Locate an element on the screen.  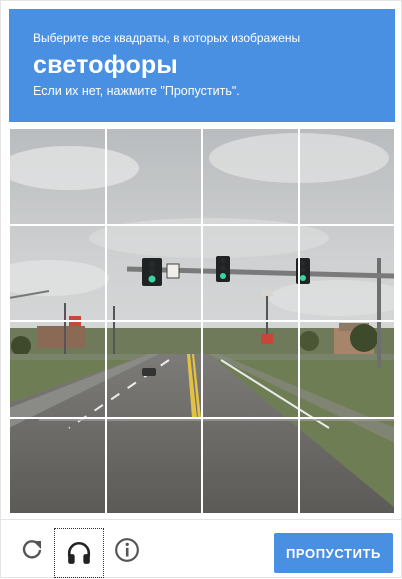
headphones-icon is located at coordinates (79, 552).